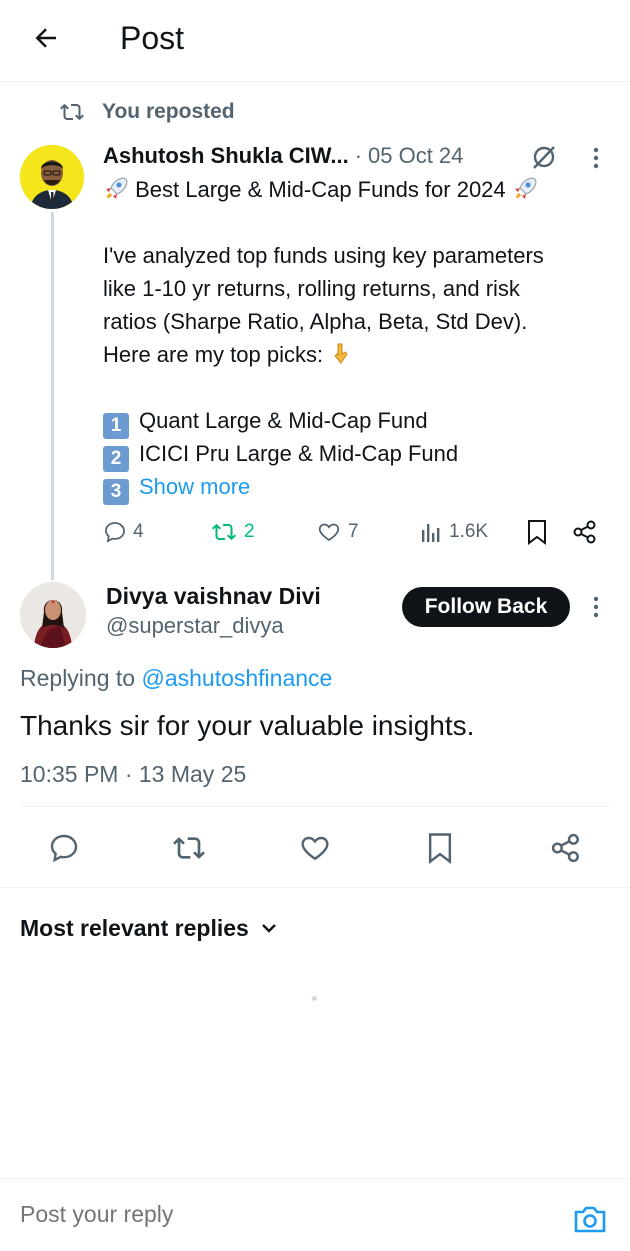 This screenshot has height=1251, width=630. I want to click on list-item-text: ICICI Pru Large & Mid-Cap Fund, so click(299, 453).